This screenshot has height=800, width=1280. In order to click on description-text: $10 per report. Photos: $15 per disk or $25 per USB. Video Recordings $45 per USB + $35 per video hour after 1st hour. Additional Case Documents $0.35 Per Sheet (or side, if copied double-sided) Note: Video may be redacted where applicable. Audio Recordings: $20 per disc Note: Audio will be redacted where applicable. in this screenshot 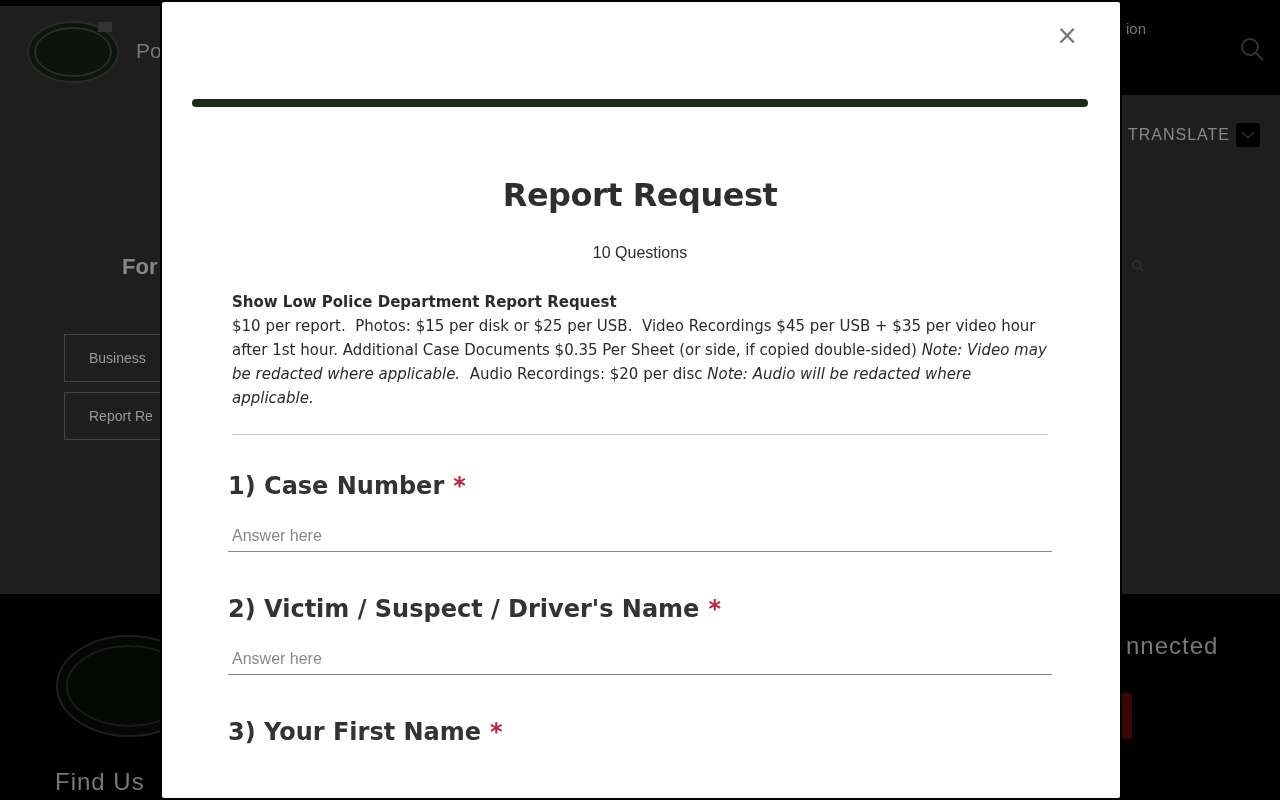, I will do `click(640, 362)`.